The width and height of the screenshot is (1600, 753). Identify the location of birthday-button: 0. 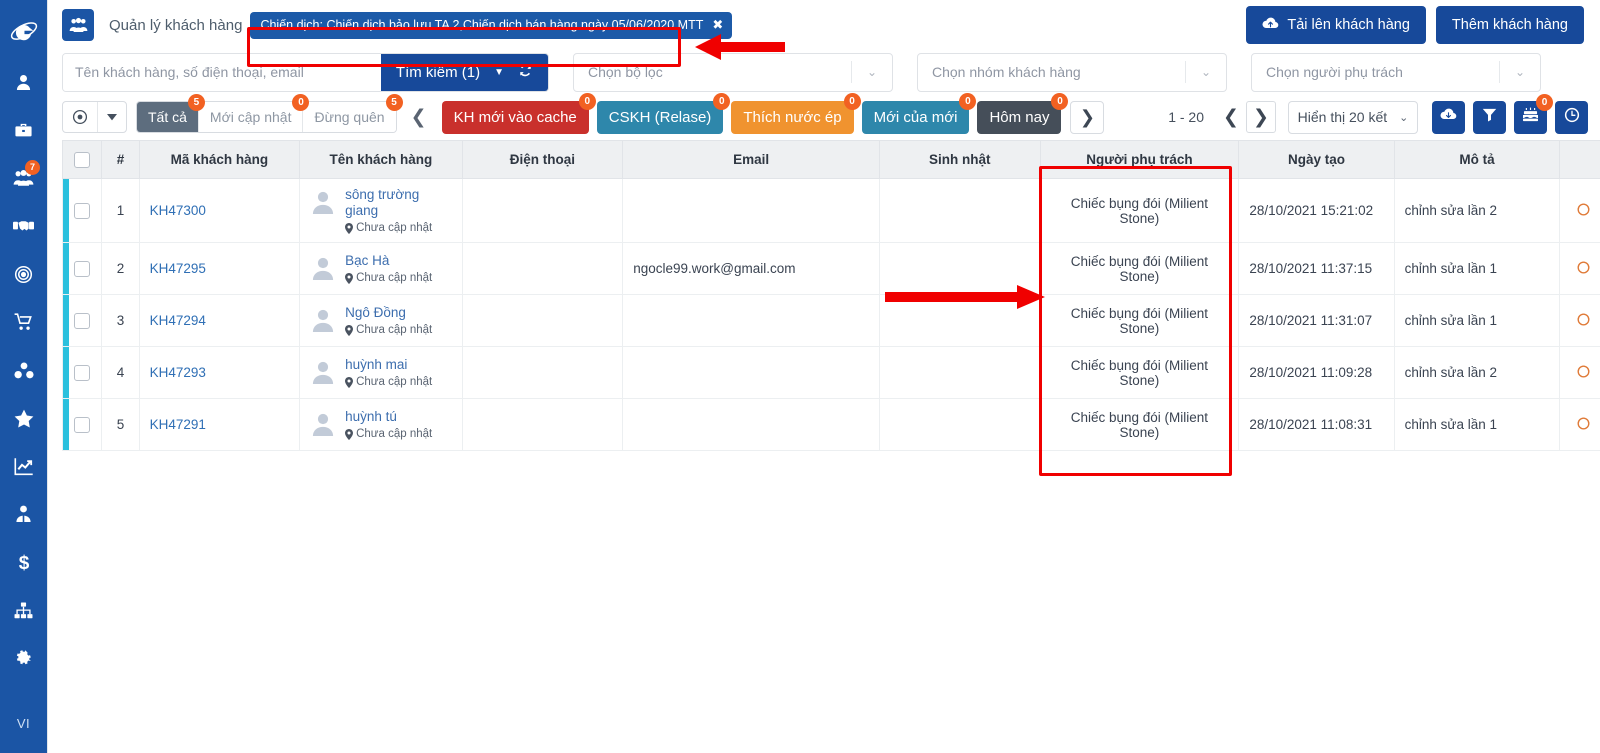
(1533, 113).